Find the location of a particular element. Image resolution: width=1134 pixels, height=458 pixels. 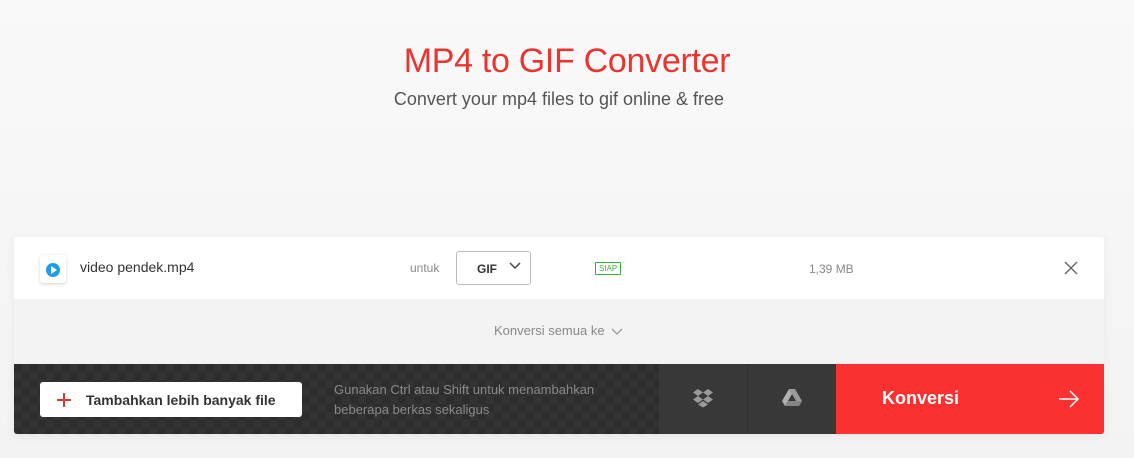

format-select: GIF is located at coordinates (493, 268).